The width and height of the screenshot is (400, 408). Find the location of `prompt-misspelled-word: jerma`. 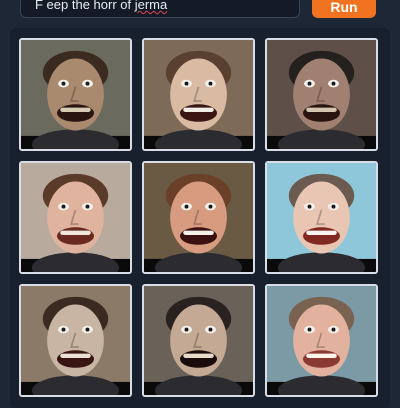

prompt-misspelled-word: jerma is located at coordinates (151, 6).